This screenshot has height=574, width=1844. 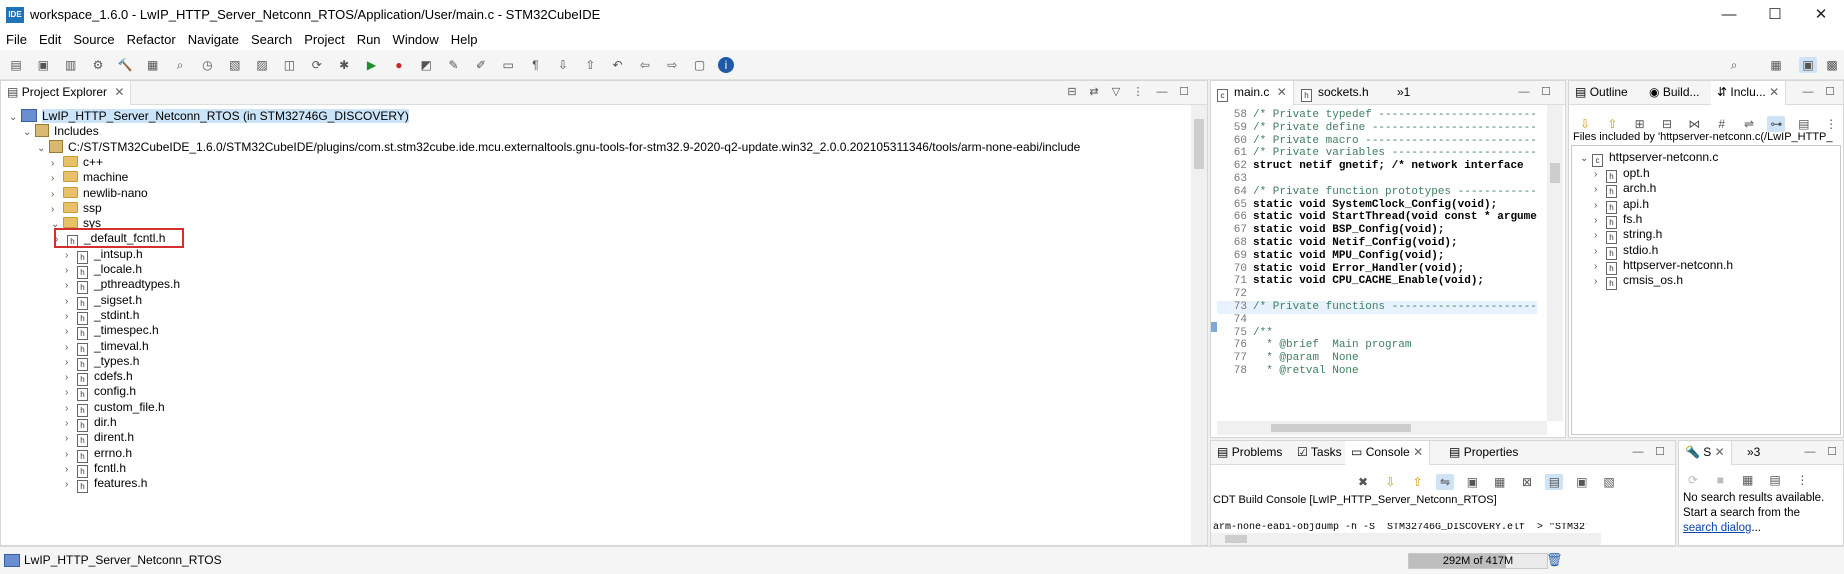 I want to click on toggle-mark-icon: ▭, so click(x=508, y=65).